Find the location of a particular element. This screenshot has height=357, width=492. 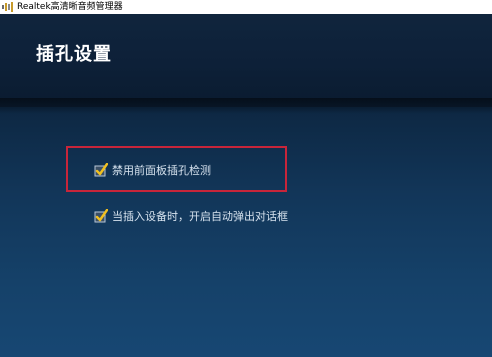

page-title: 插孔设置 is located at coordinates (74, 54).